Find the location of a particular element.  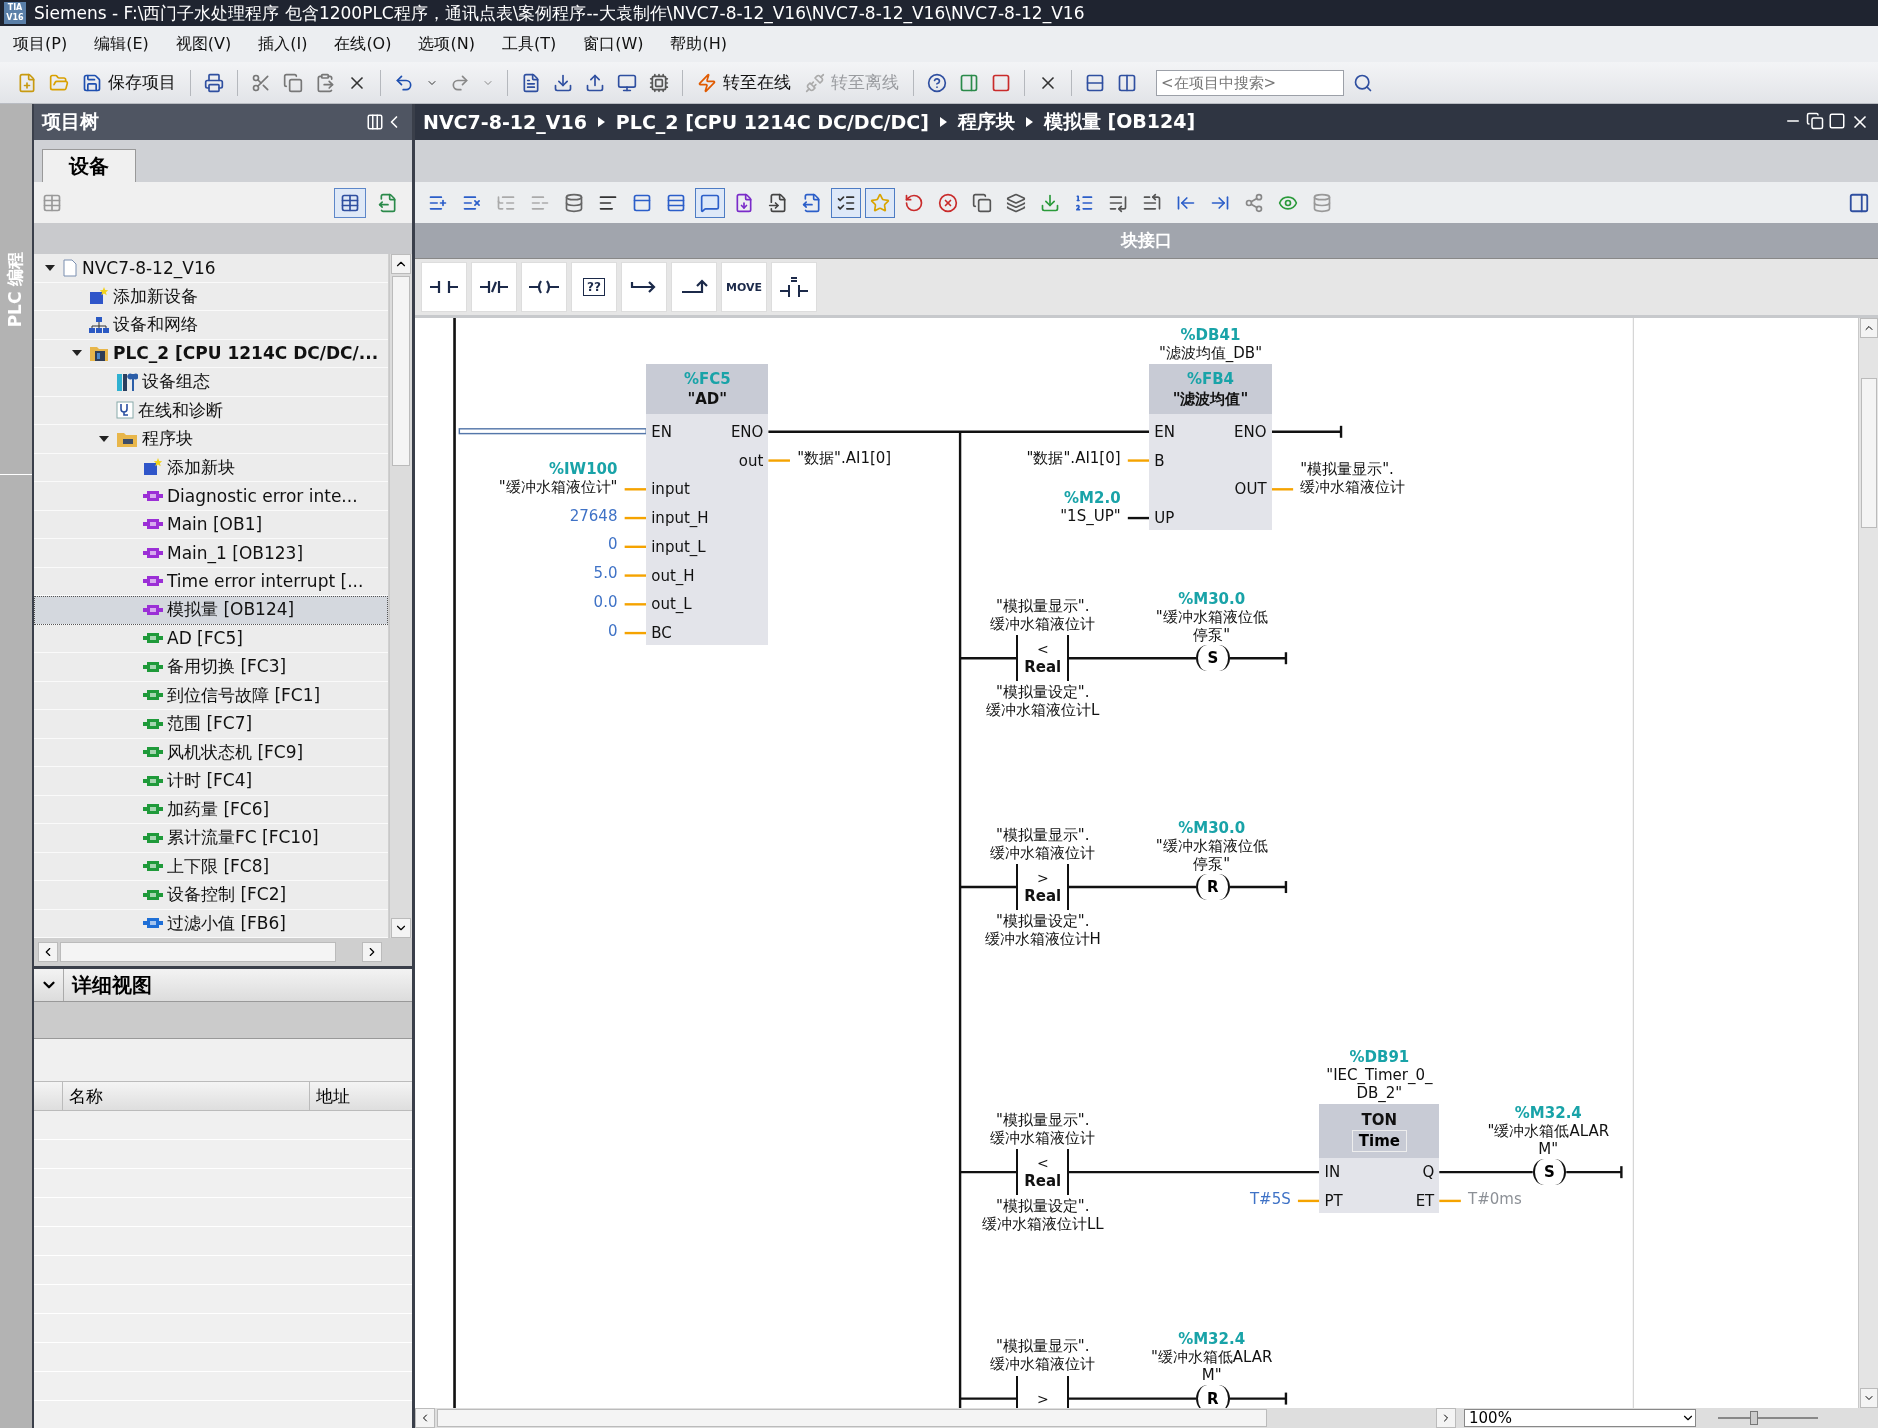

operand-label: "缓冲水箱液位低 停泵" is located at coordinates (1211, 854).